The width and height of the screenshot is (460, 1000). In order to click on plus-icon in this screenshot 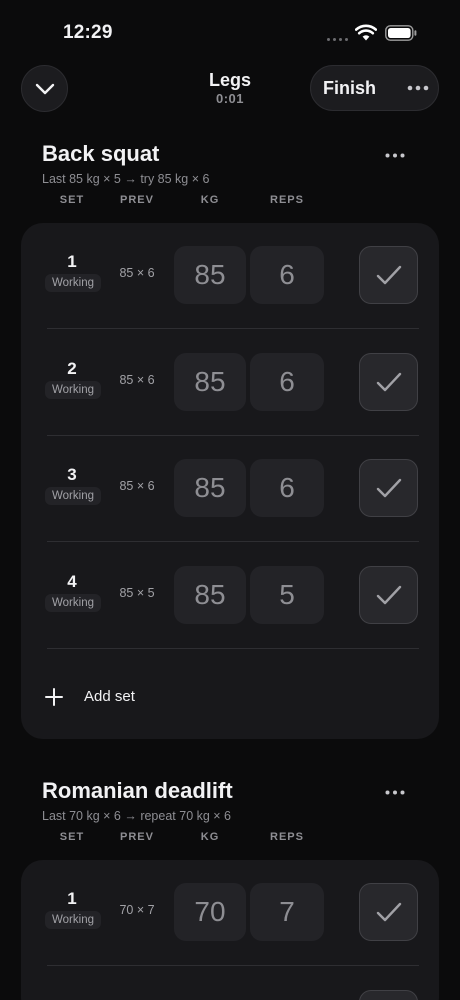, I will do `click(54, 697)`.